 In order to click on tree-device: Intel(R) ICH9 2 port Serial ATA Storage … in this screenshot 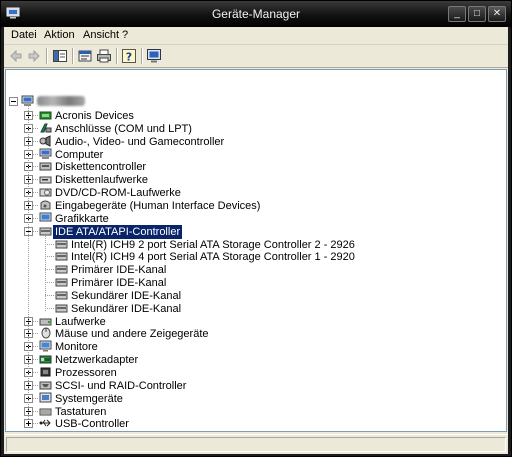, I will do `click(265, 245)`.